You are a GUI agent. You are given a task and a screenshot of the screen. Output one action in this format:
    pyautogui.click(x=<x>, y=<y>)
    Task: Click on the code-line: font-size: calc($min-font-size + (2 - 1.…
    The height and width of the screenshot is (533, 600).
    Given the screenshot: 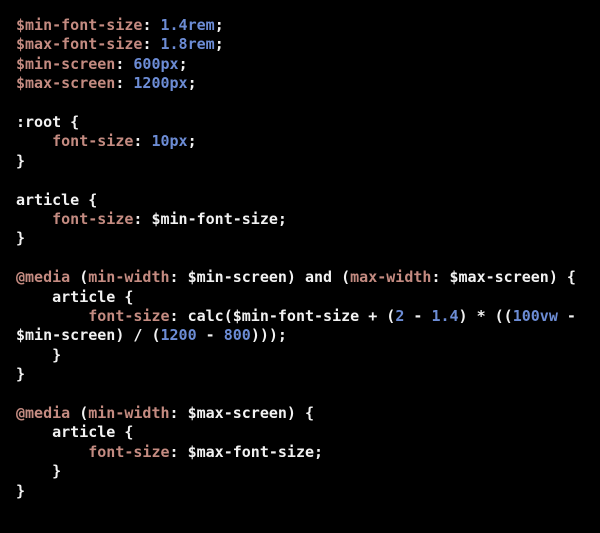 What is the action you would take?
    pyautogui.click(x=303, y=326)
    